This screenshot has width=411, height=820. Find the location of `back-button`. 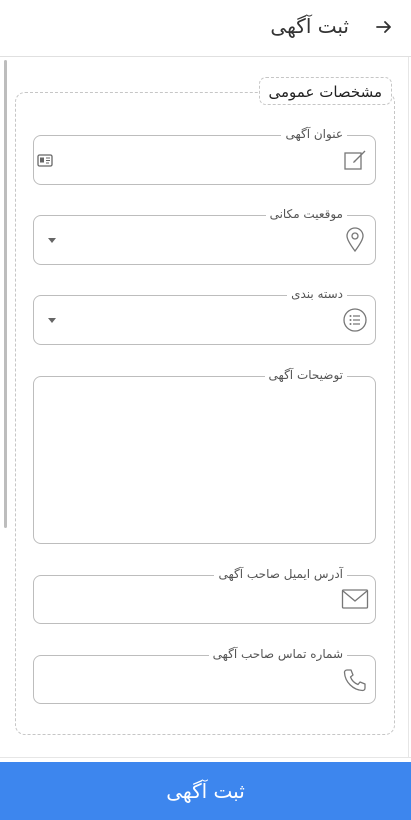

back-button is located at coordinates (384, 27).